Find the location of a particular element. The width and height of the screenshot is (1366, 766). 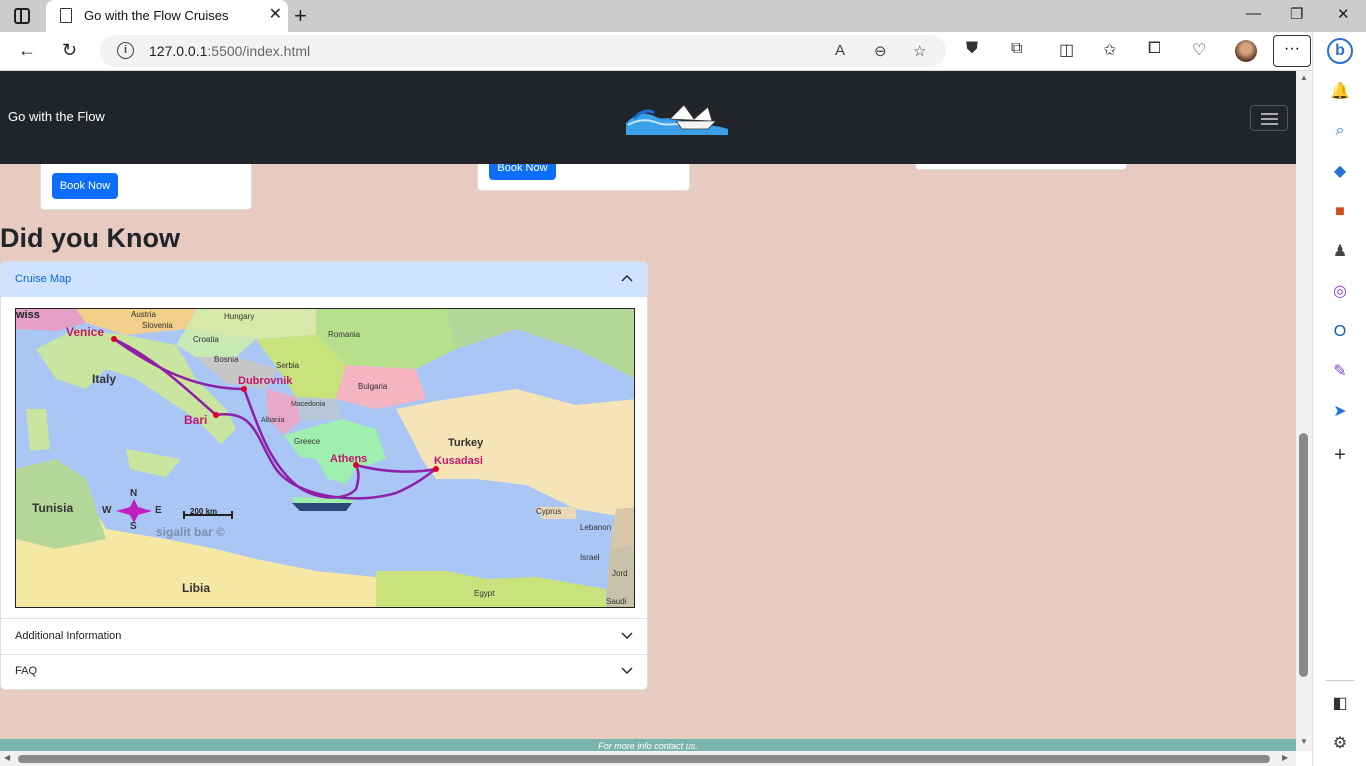

map-label: Bosnia is located at coordinates (226, 359).